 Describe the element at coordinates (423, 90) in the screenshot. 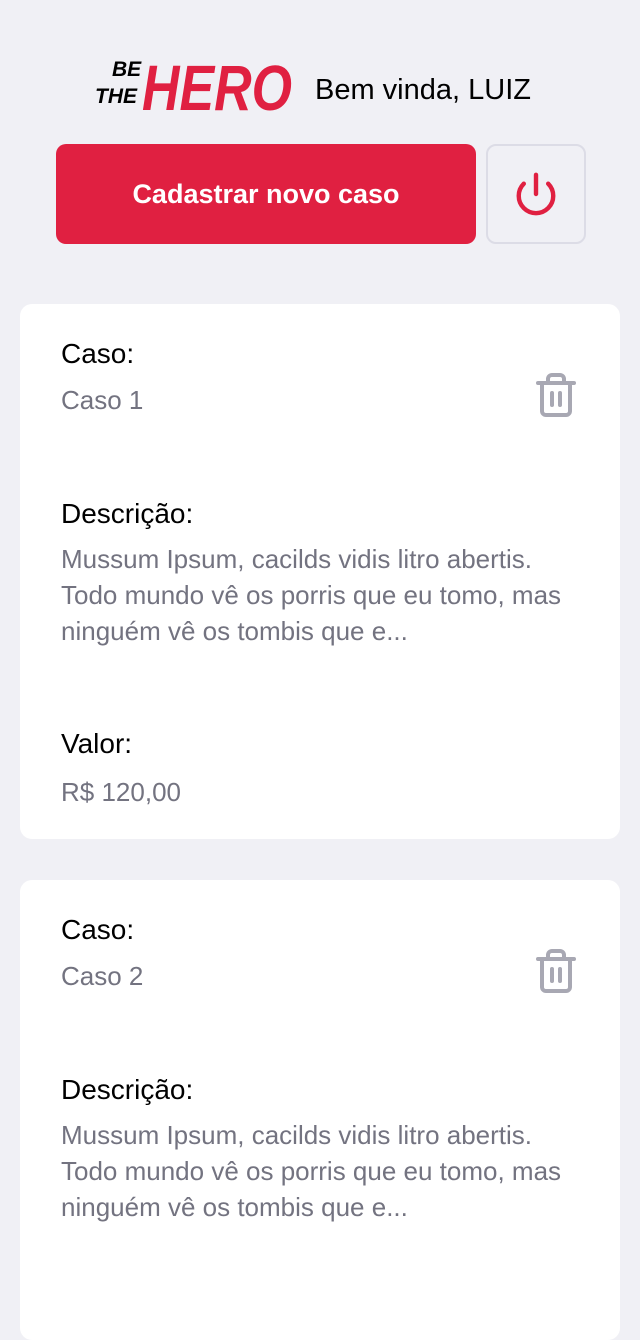

I see `welcome-text: Bem vinda, LUIZ` at that location.